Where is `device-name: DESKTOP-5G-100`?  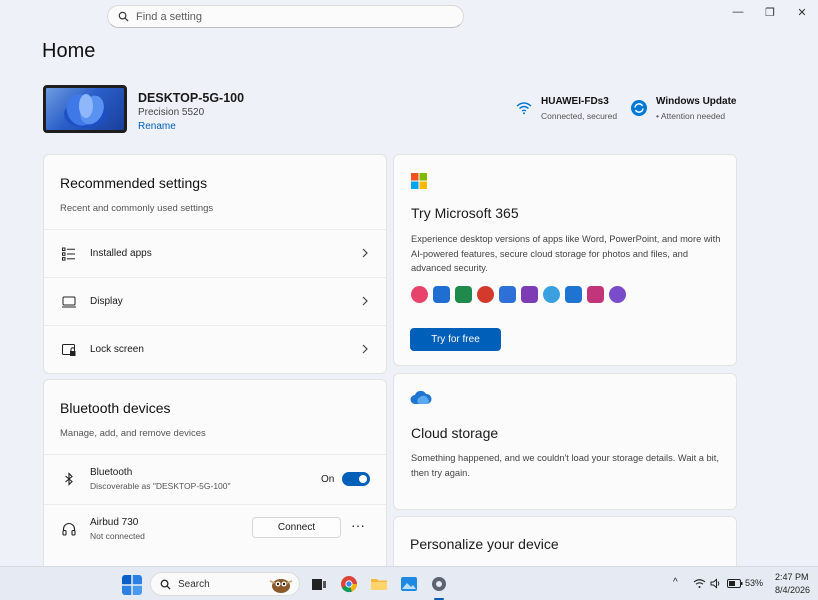 device-name: DESKTOP-5G-100 is located at coordinates (191, 98).